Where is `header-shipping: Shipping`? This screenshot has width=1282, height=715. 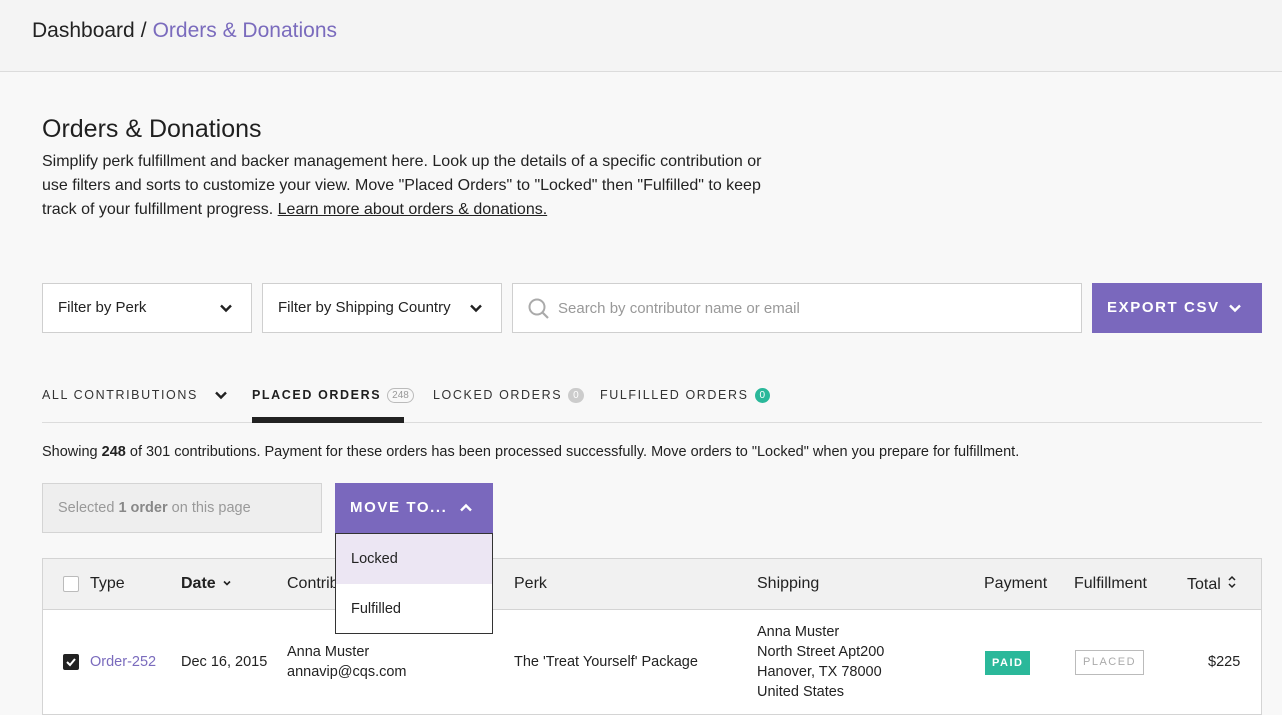
header-shipping: Shipping is located at coordinates (788, 584).